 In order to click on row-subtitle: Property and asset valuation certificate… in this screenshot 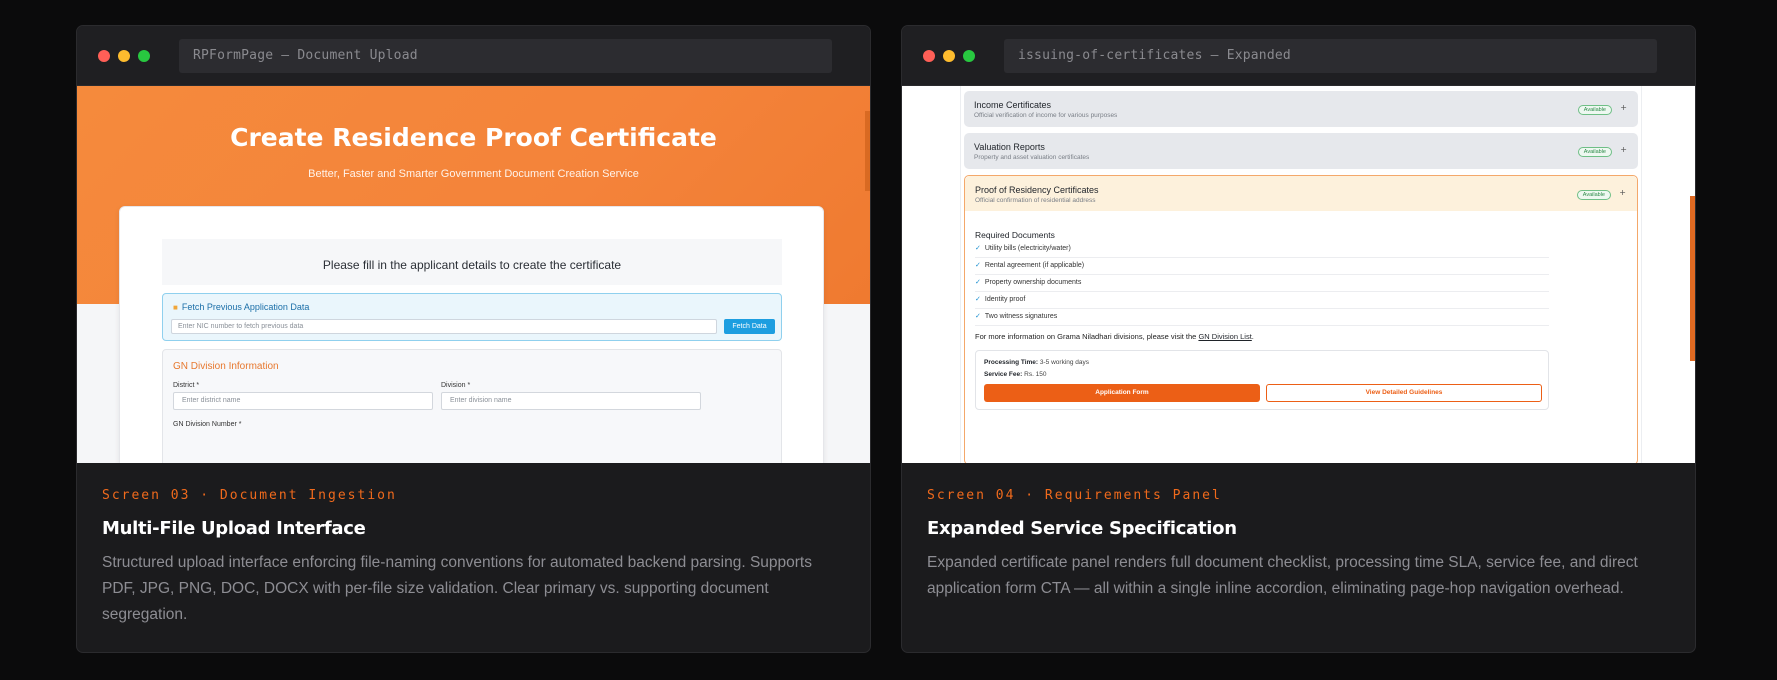, I will do `click(1032, 157)`.